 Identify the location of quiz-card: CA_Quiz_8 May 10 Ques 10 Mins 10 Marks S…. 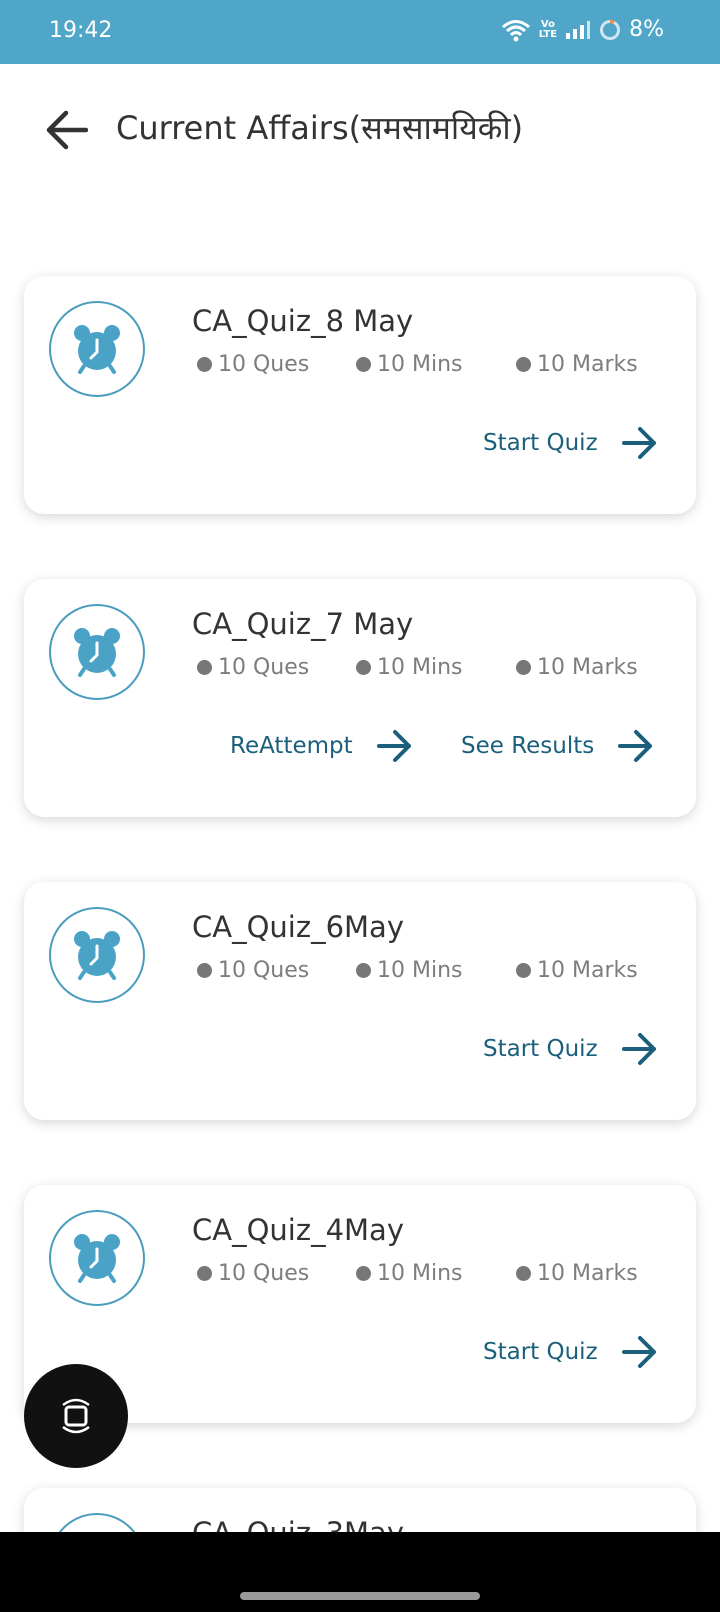
(360, 395).